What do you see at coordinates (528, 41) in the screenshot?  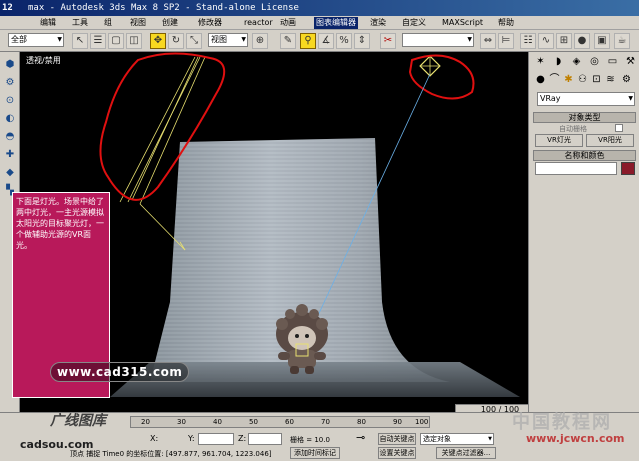 I see `layer-manager-icon: ☷` at bounding box center [528, 41].